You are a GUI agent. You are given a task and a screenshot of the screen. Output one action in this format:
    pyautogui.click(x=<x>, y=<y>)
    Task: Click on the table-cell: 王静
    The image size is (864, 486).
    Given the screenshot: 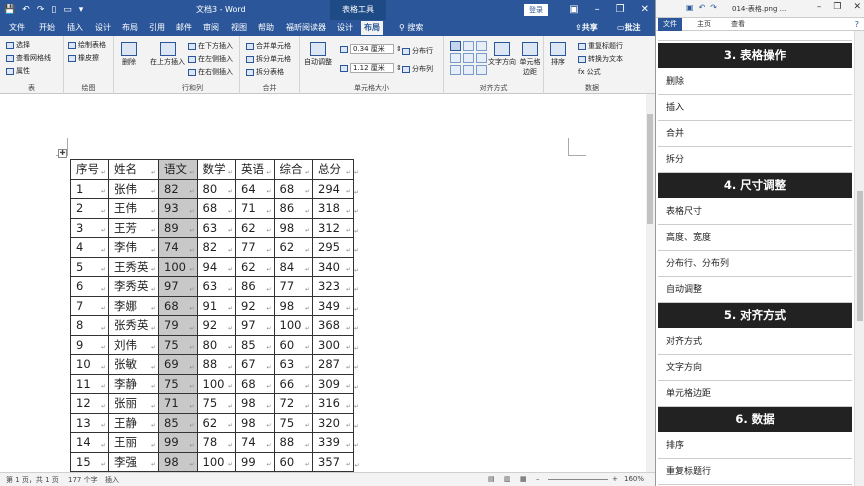 What is the action you would take?
    pyautogui.click(x=133, y=422)
    